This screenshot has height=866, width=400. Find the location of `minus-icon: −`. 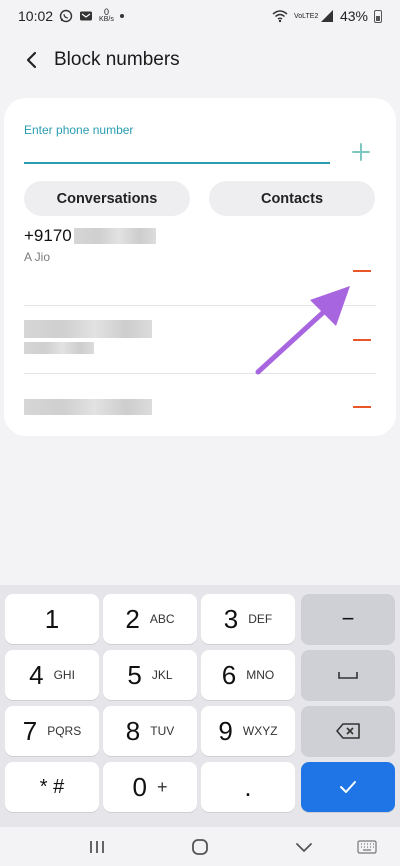

minus-icon: − is located at coordinates (348, 618).